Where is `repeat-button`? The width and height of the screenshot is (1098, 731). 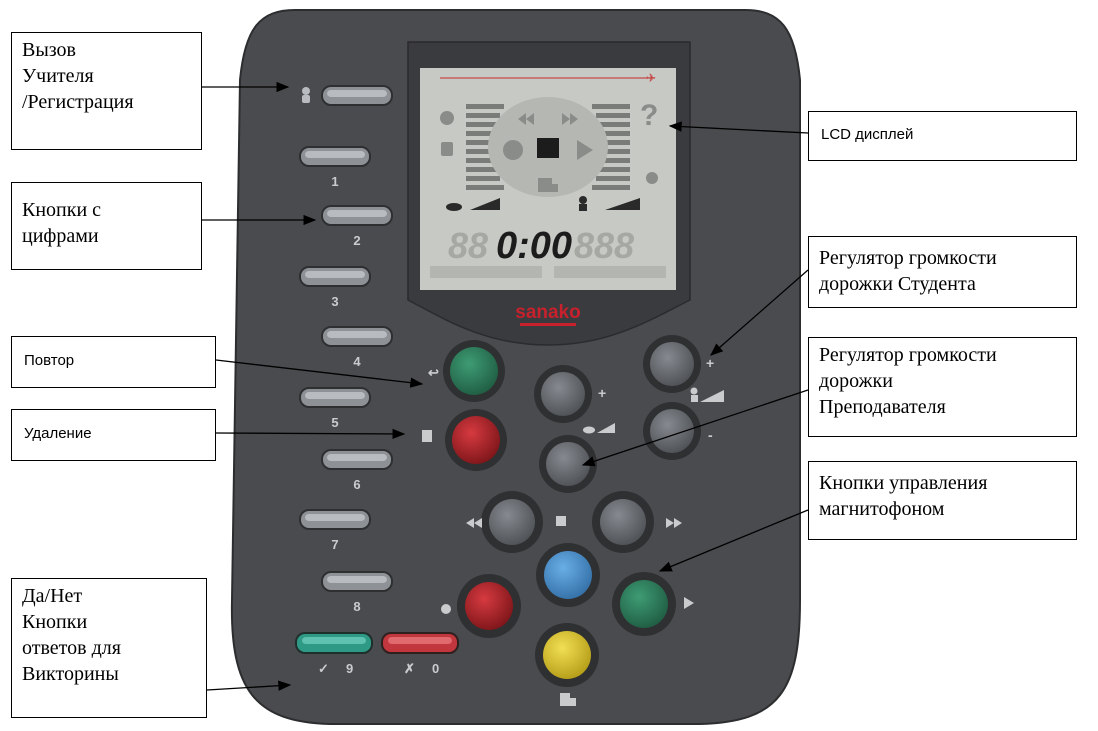
repeat-button is located at coordinates (474, 371).